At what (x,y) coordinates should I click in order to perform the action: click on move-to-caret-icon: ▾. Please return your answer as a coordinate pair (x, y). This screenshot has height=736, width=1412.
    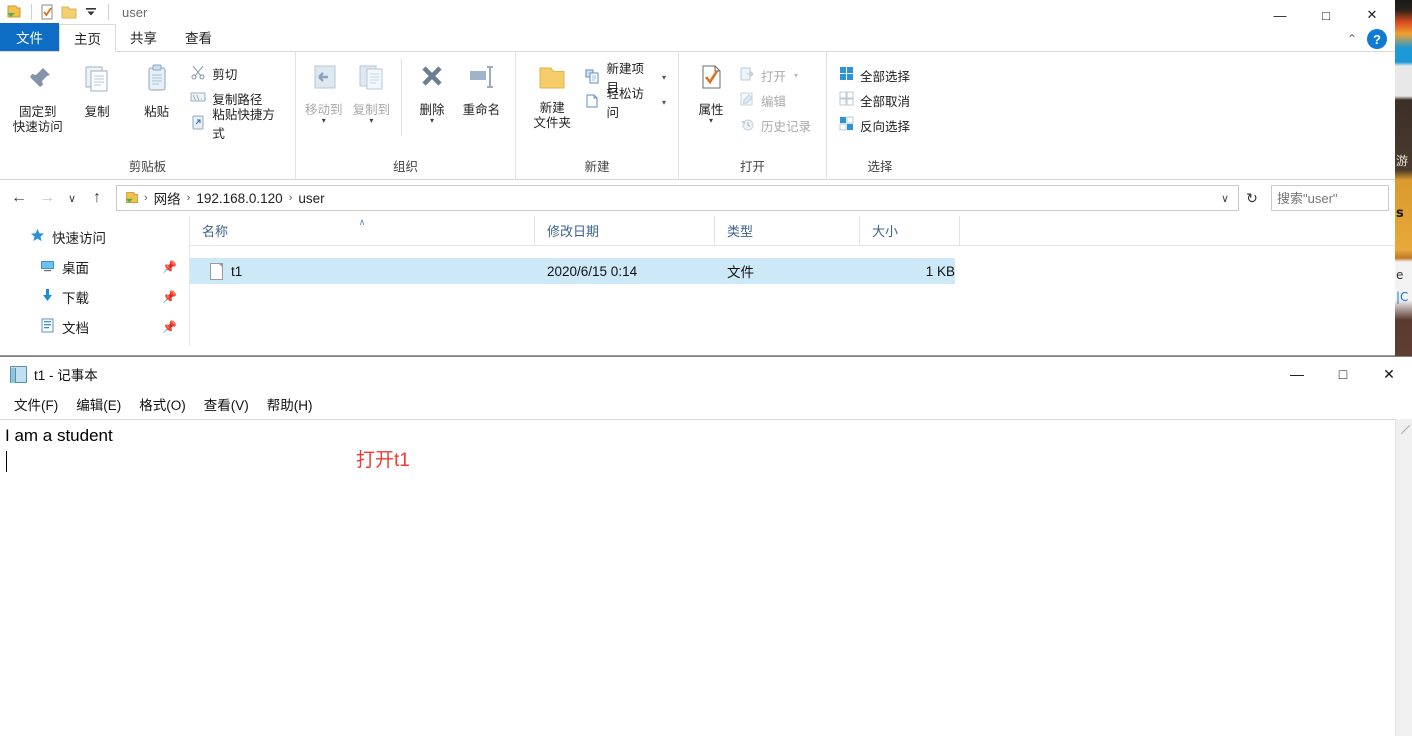
    Looking at the image, I should click on (324, 121).